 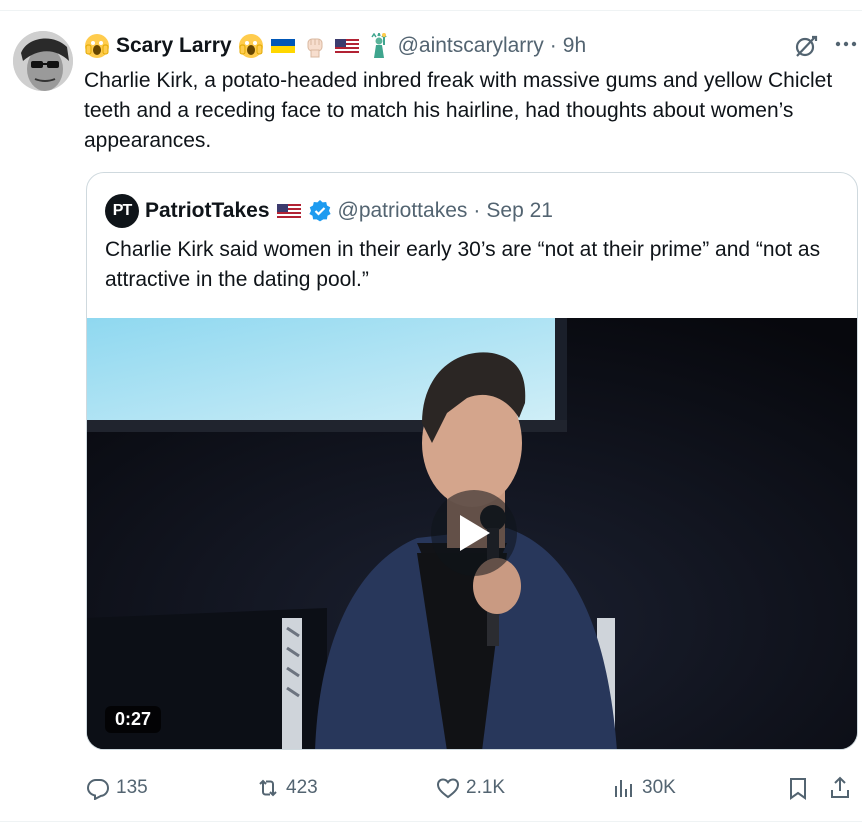 I want to click on action-bar: 135 423 2.1K 30K, so click(x=472, y=788).